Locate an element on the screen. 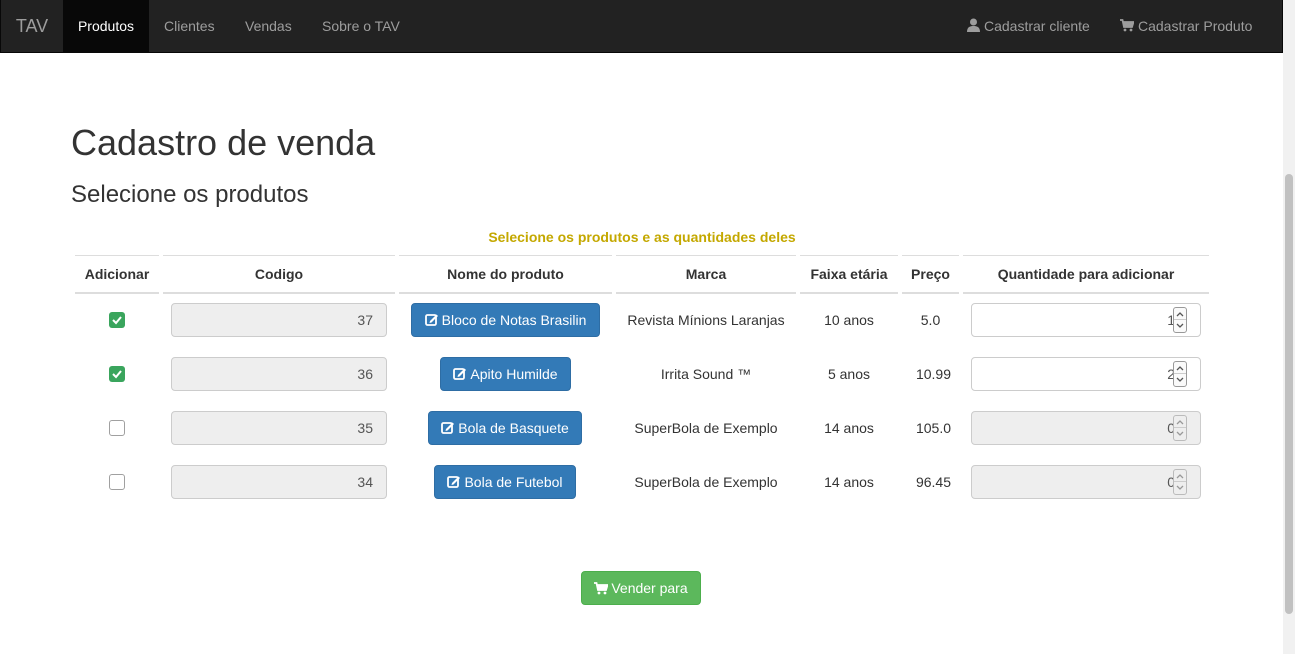  faixa-cell: 10 anos is located at coordinates (849, 320).